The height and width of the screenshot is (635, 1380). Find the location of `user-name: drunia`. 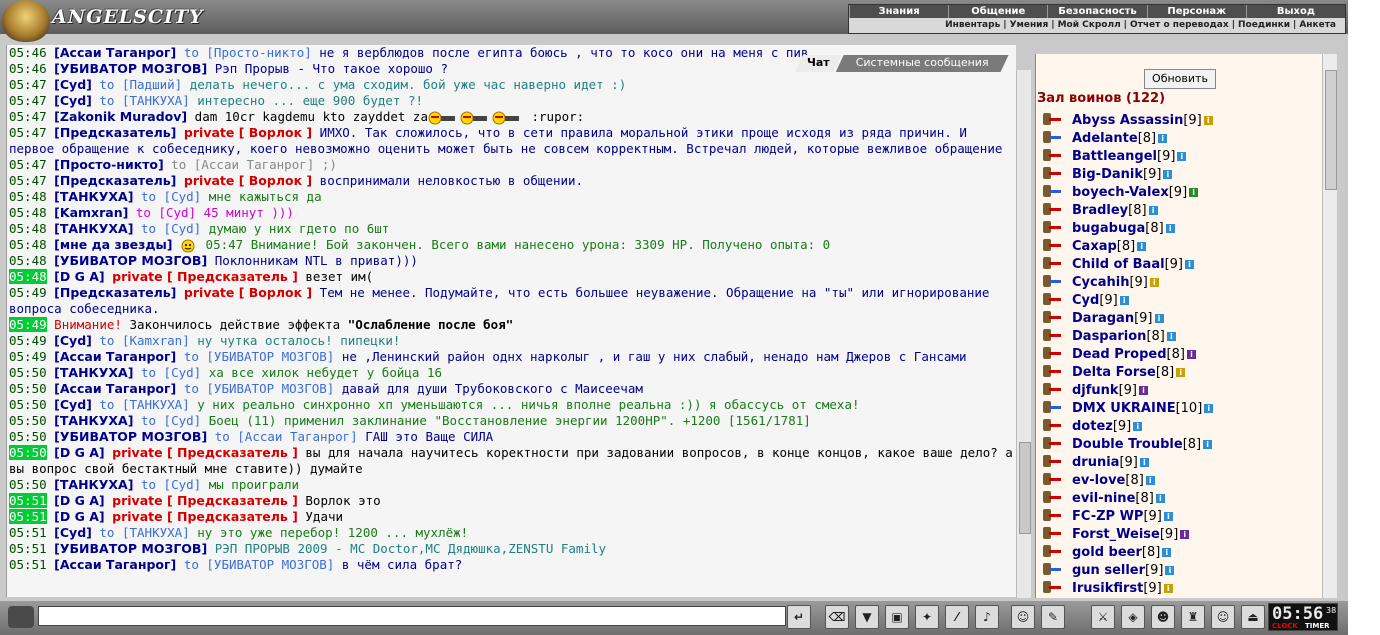

user-name: drunia is located at coordinates (1095, 462).